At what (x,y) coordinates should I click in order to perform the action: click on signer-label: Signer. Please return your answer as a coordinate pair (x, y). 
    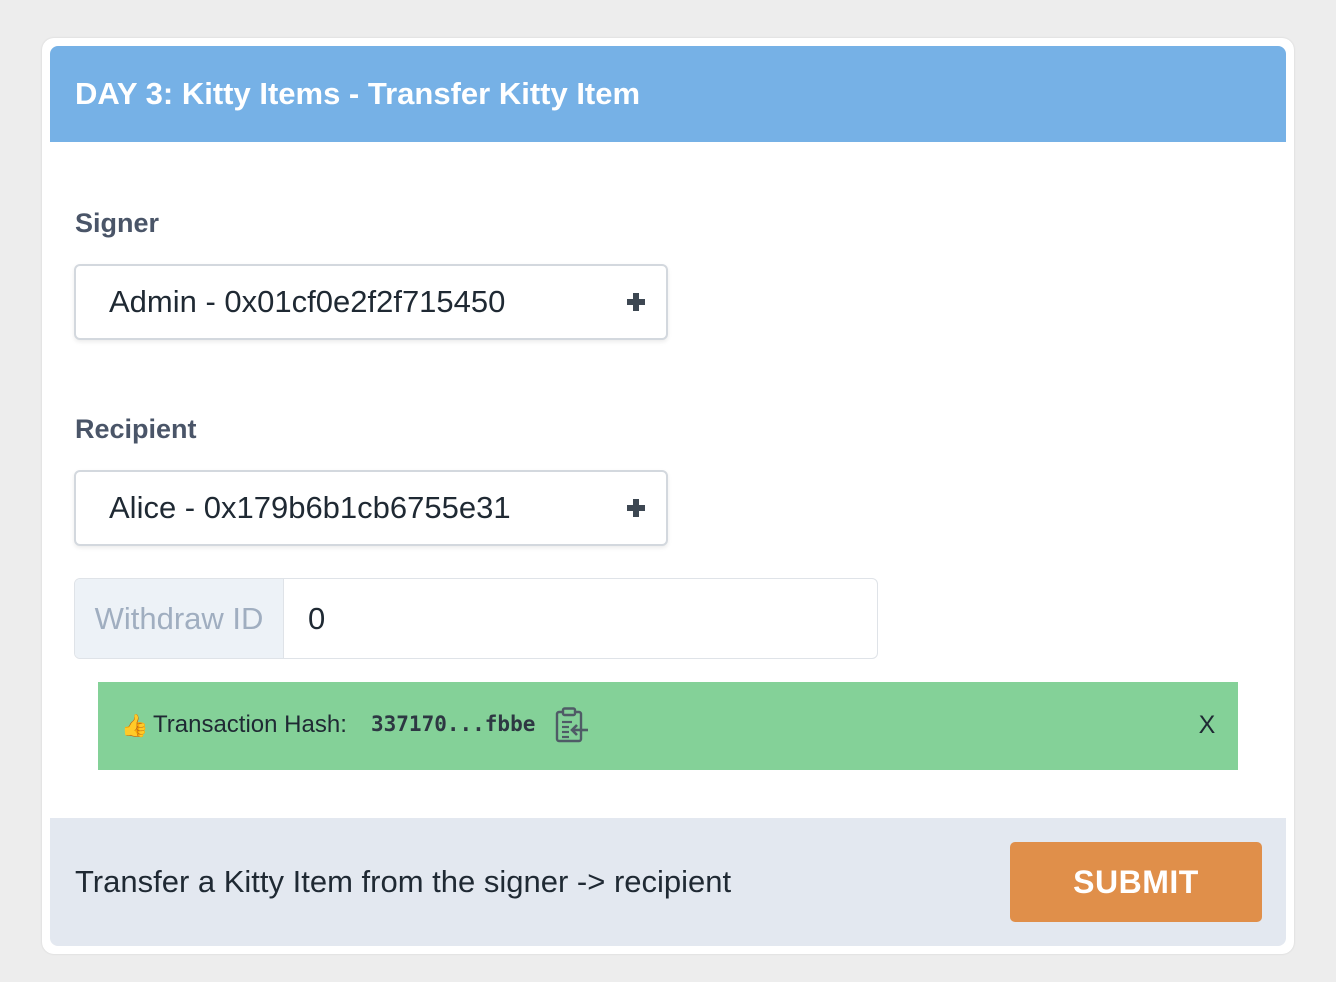
    Looking at the image, I should click on (117, 223).